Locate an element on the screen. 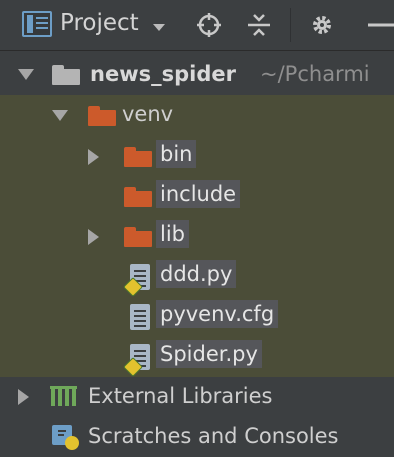 The height and width of the screenshot is (457, 394). project-view-icon is located at coordinates (37, 24).